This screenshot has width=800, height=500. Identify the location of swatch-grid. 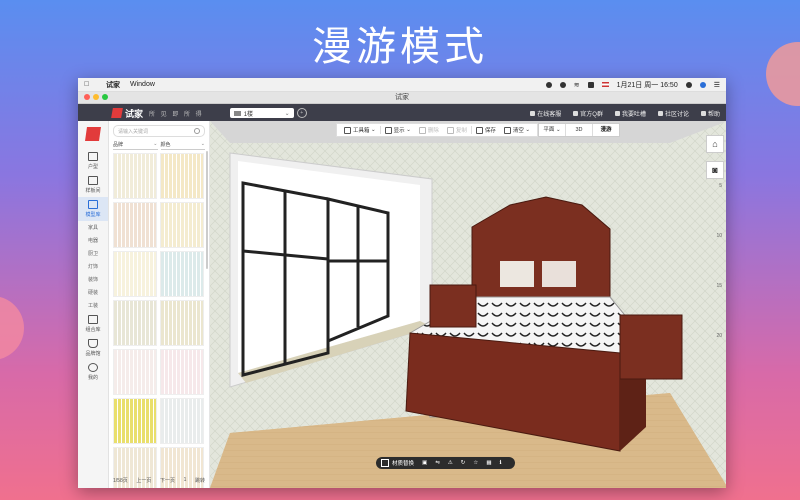
(159, 320).